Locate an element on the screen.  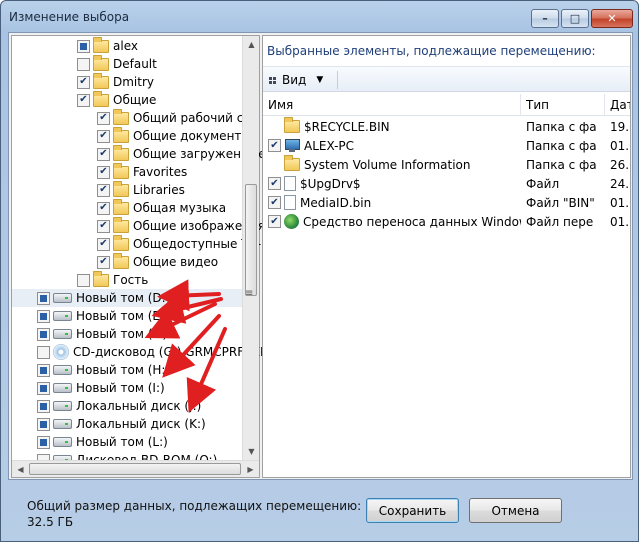
tree-item-label: Общие документы is located at coordinates (192, 136).